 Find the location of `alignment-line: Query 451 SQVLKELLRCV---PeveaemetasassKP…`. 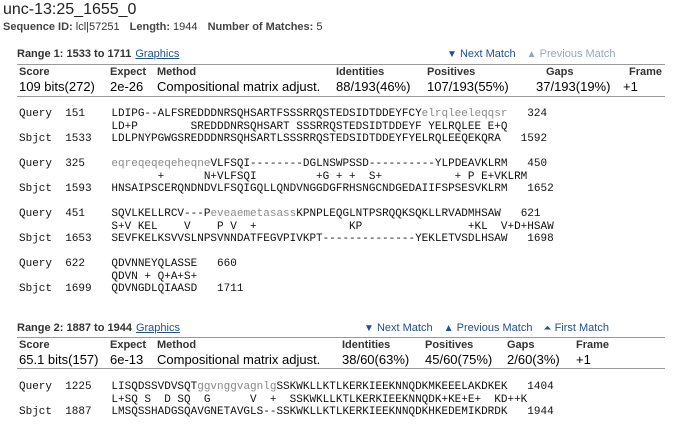

alignment-line: Query 451 SQVLKELLRCV---PeveaemetasassKP… is located at coordinates (286, 214).